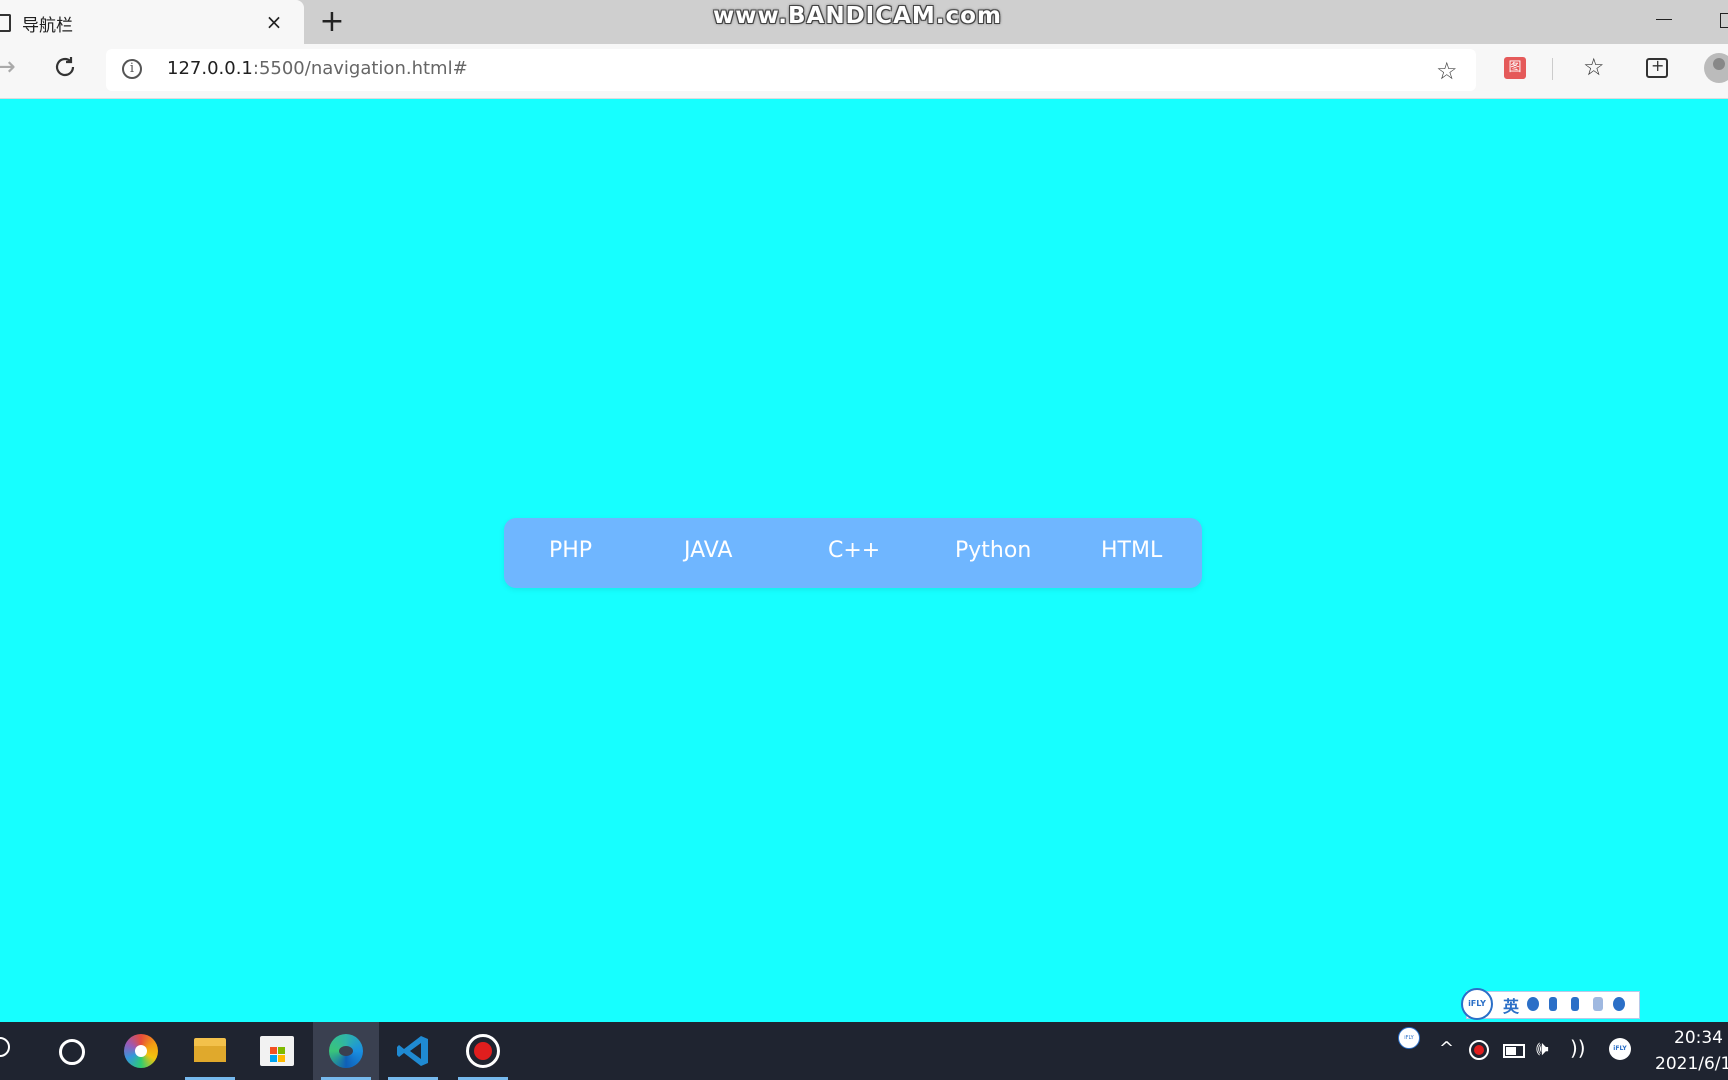 This screenshot has height=1080, width=1728. Describe the element at coordinates (1479, 1050) in the screenshot. I see `record-tray-icon` at that location.